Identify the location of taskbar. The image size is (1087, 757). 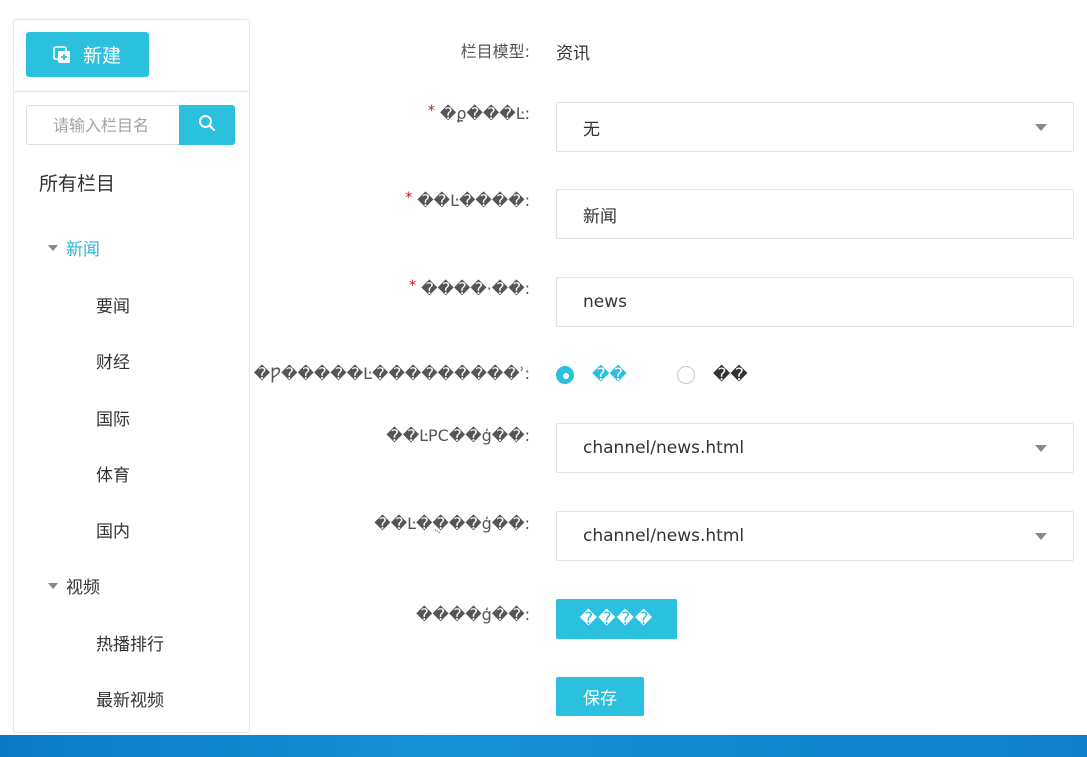
(543, 746).